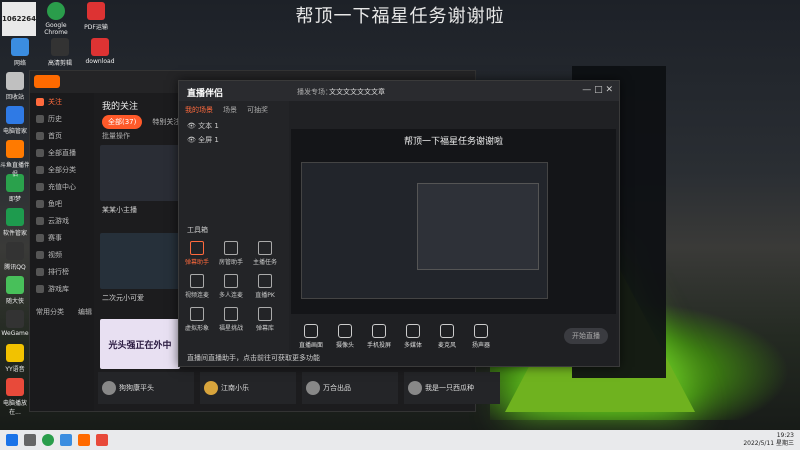 Image resolution: width=800 pixels, height=450 pixels. I want to click on sidebar-item-video: 视频, so click(62, 254).